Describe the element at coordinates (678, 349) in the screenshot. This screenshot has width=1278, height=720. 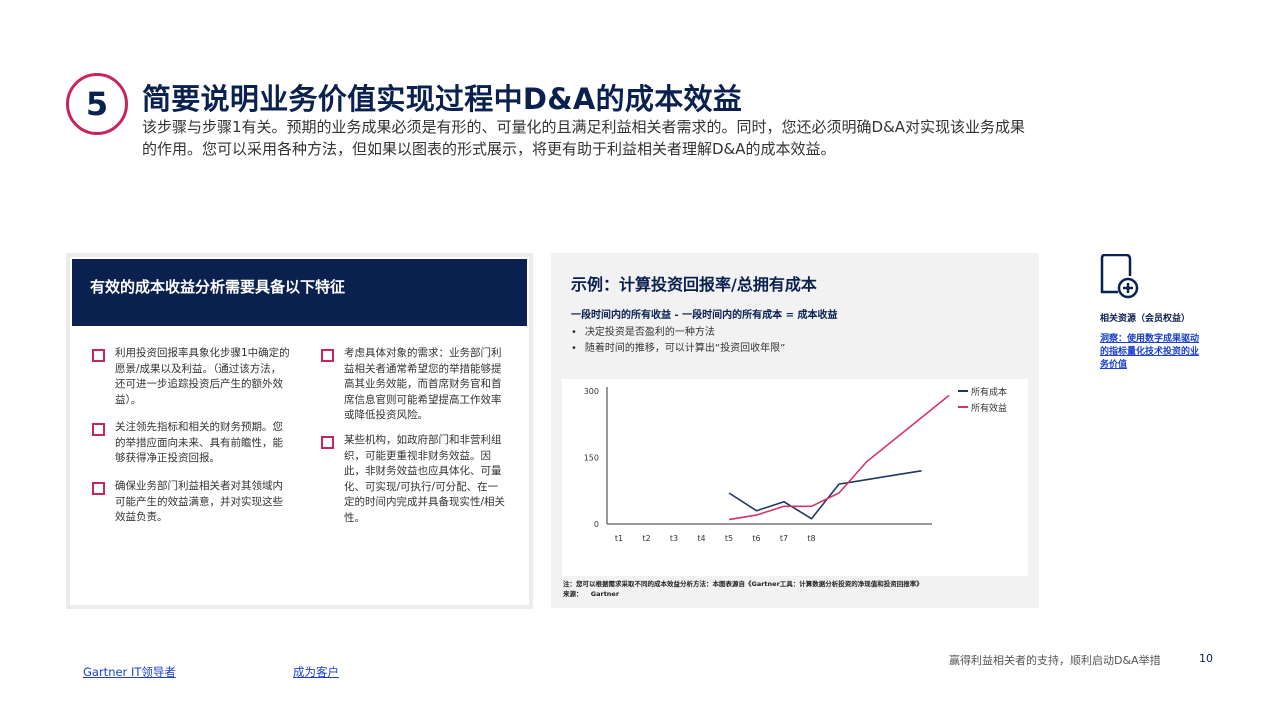
I see `example-bullet: 随着时间的推移，可以计算出“投资回收年限”` at that location.